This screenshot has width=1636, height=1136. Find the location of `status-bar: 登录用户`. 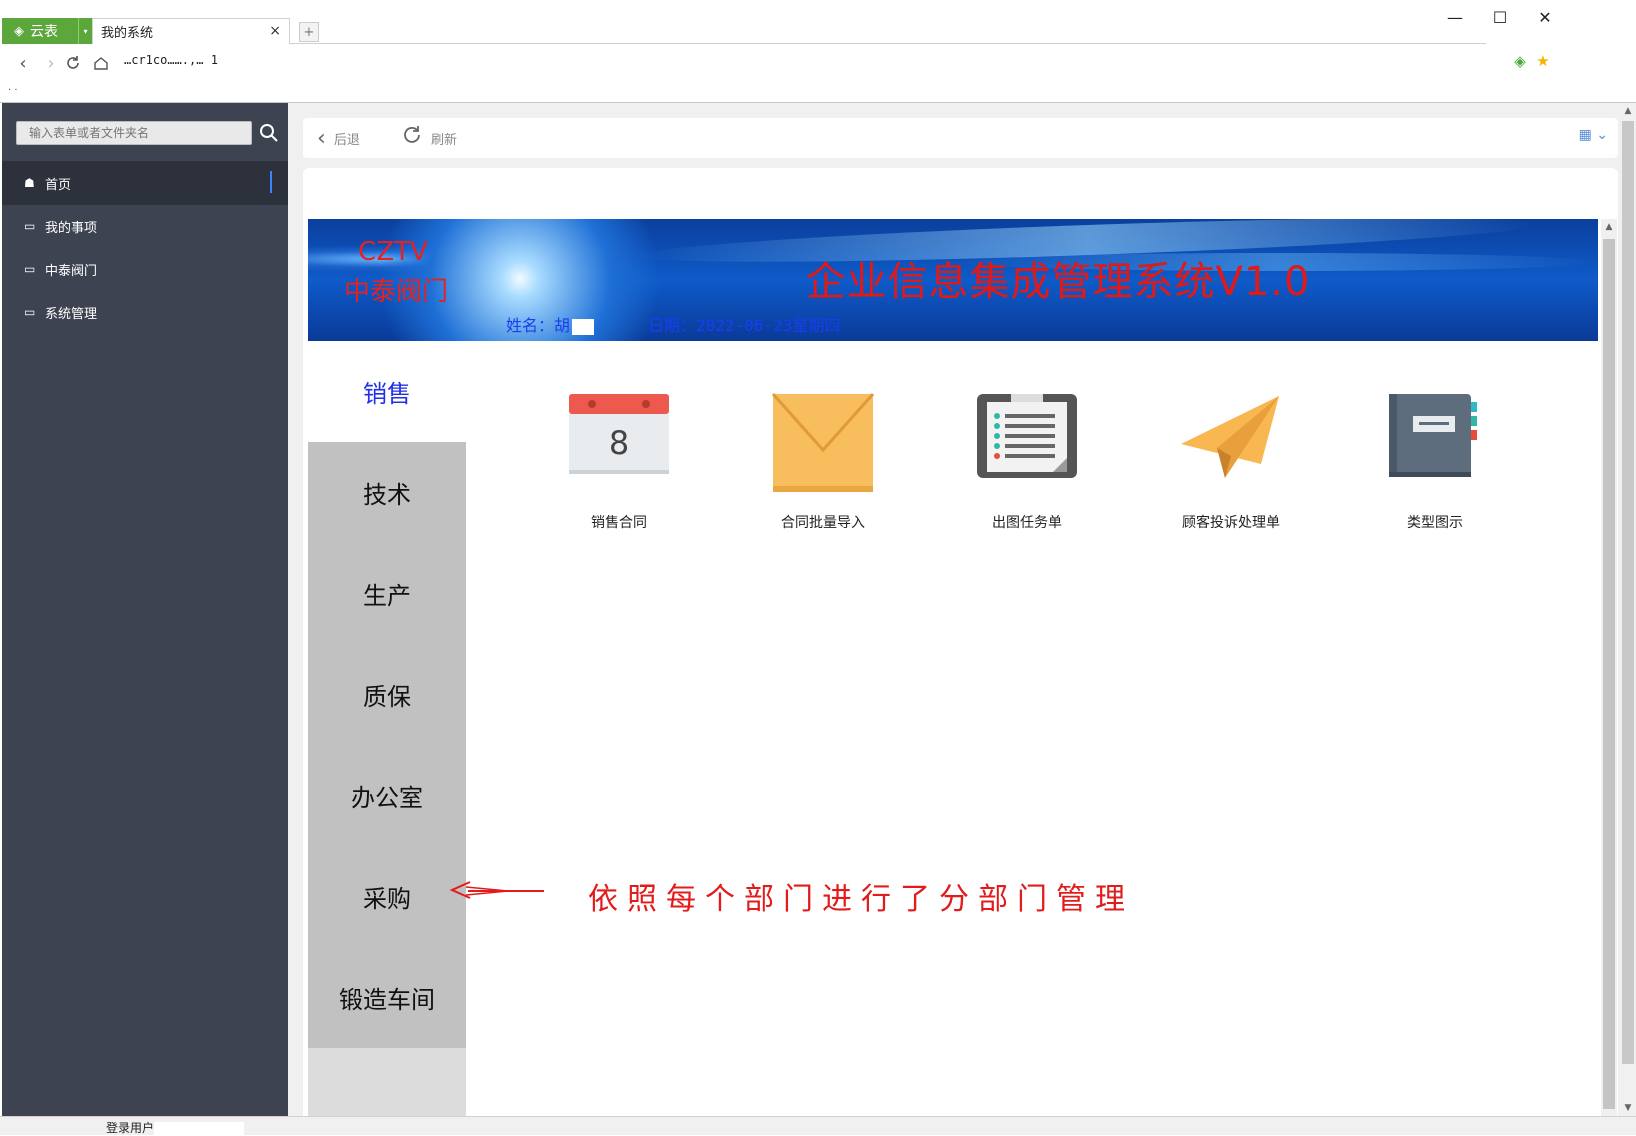

status-bar: 登录用户 is located at coordinates (818, 1126).